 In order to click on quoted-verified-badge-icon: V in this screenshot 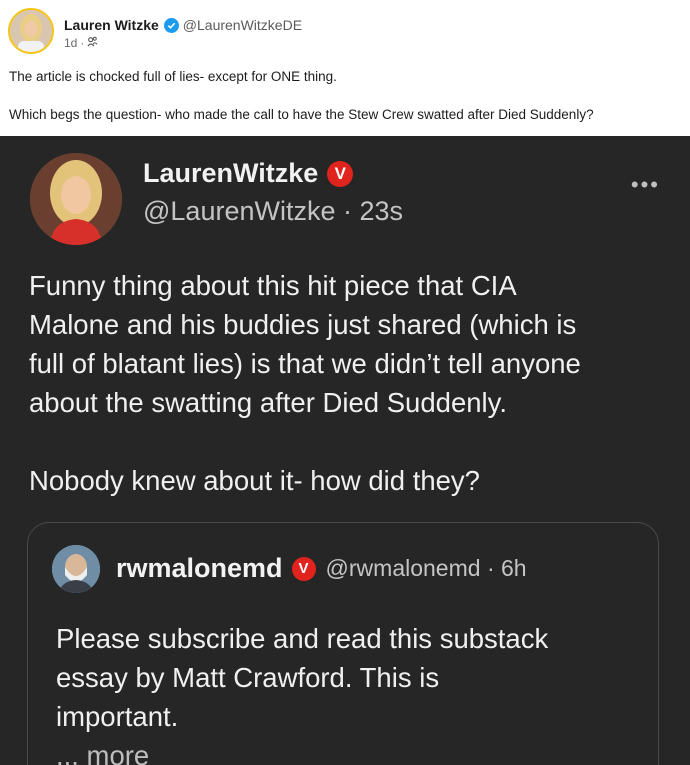, I will do `click(303, 568)`.